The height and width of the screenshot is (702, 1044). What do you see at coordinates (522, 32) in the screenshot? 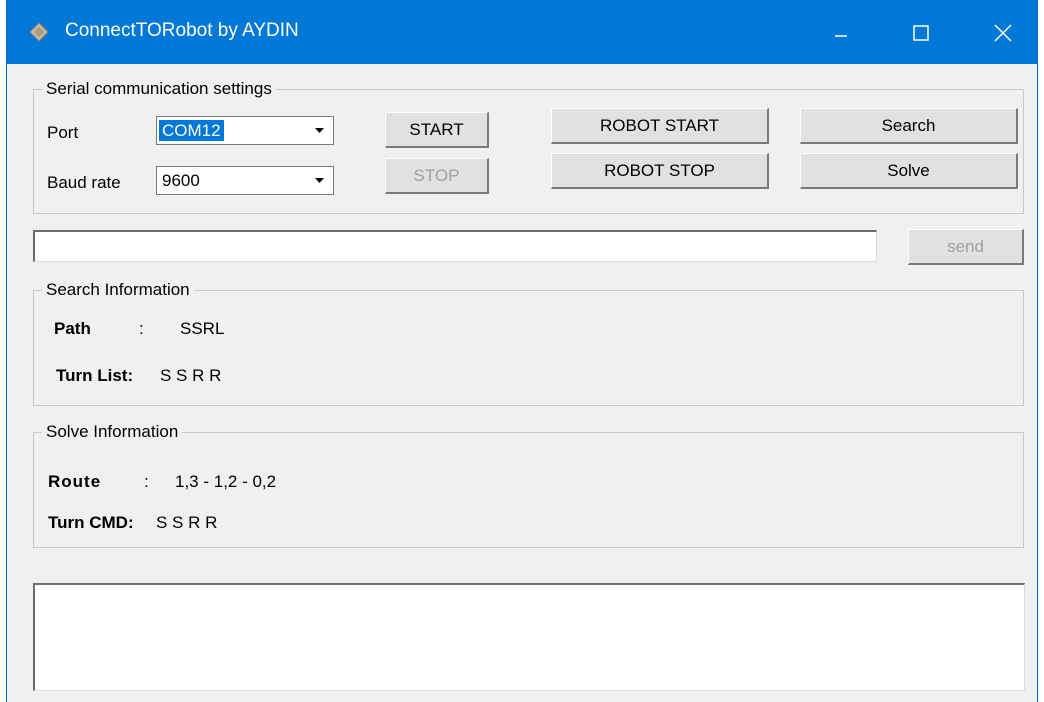
I see `title-bar: ConnectTORobot by AYDIN` at bounding box center [522, 32].